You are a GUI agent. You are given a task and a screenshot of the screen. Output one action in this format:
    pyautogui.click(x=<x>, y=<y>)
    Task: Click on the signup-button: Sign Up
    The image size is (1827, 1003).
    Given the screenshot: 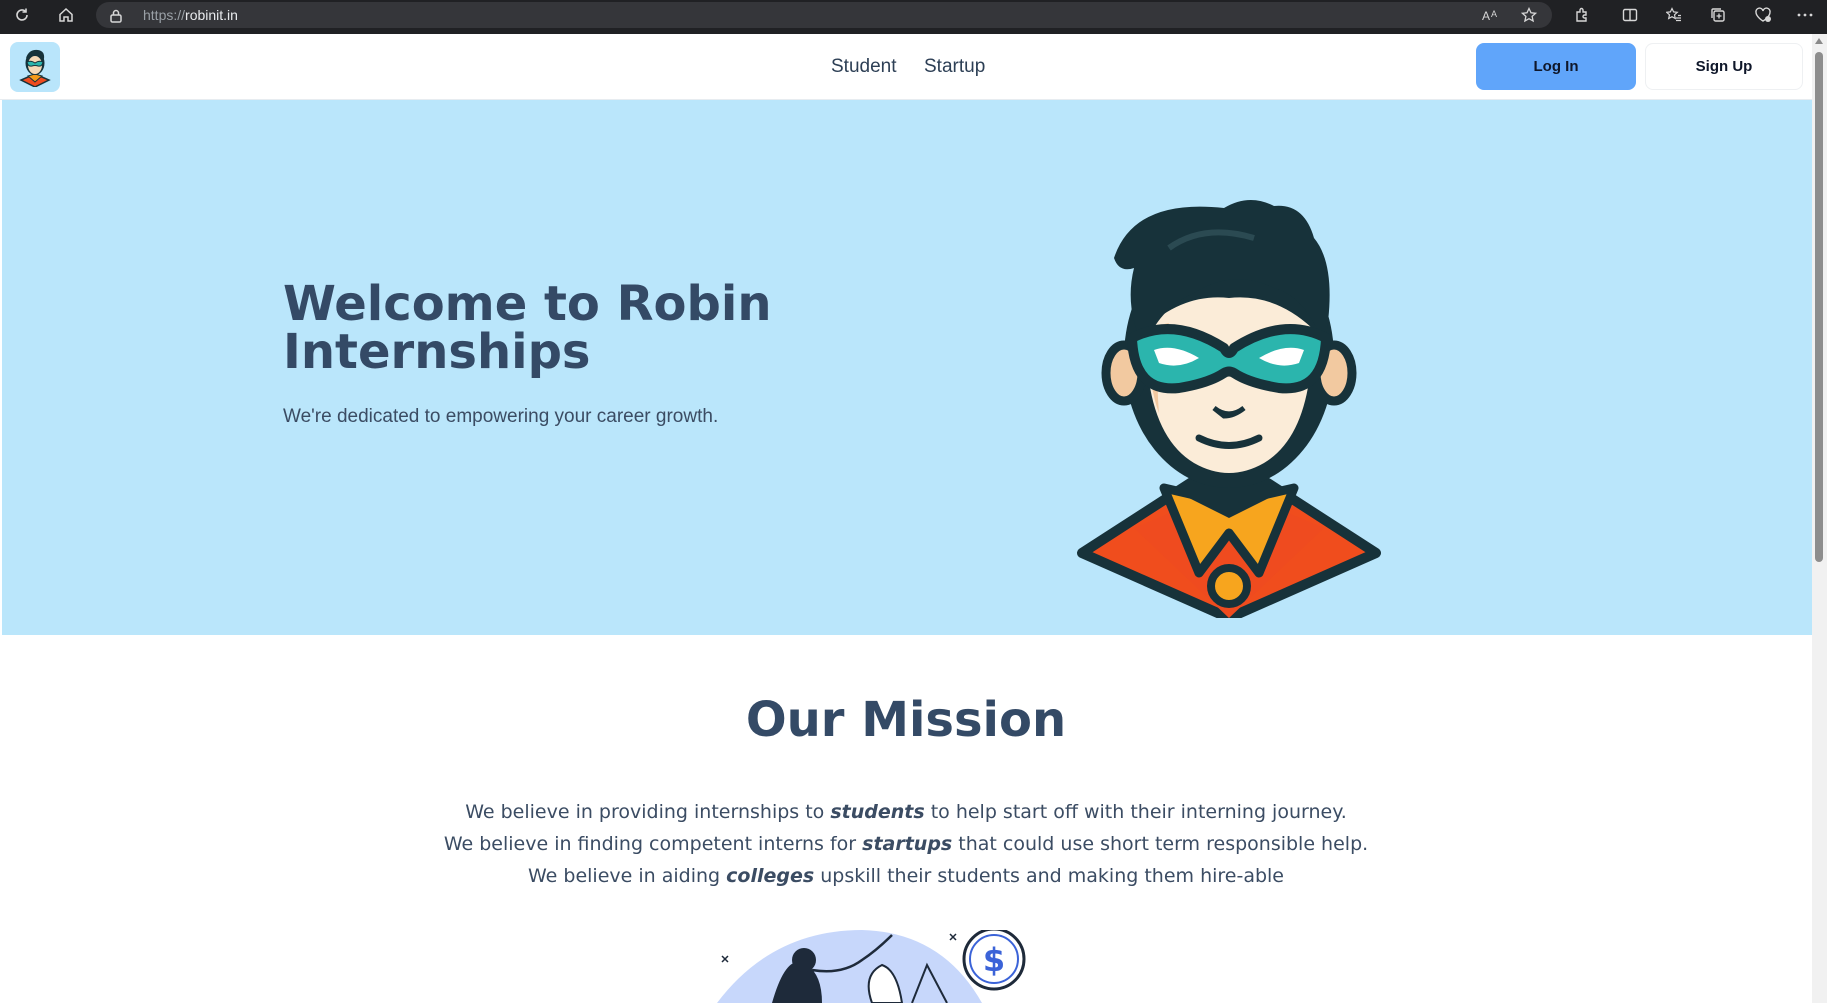 What is the action you would take?
    pyautogui.click(x=1724, y=66)
    